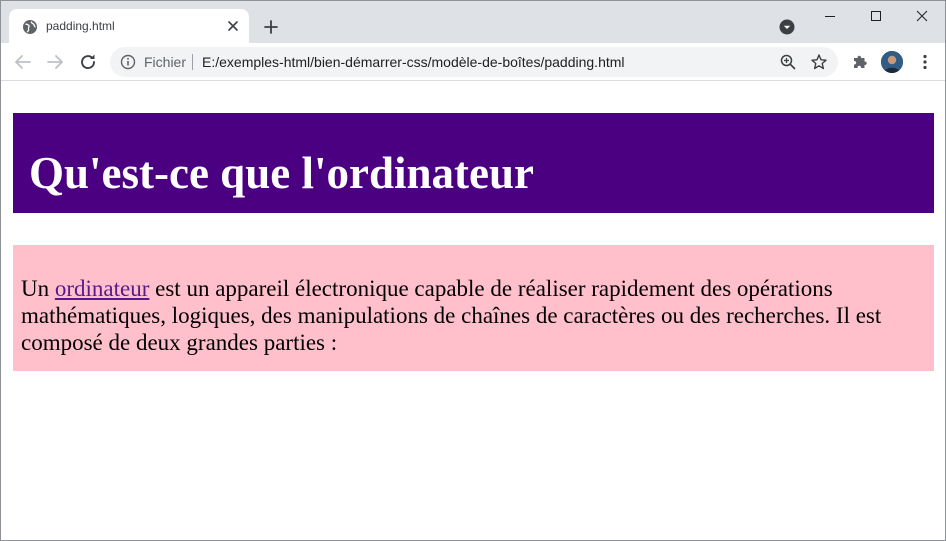  I want to click on page-title: Qu'est-ce que l'ordinateur, so click(281, 173).